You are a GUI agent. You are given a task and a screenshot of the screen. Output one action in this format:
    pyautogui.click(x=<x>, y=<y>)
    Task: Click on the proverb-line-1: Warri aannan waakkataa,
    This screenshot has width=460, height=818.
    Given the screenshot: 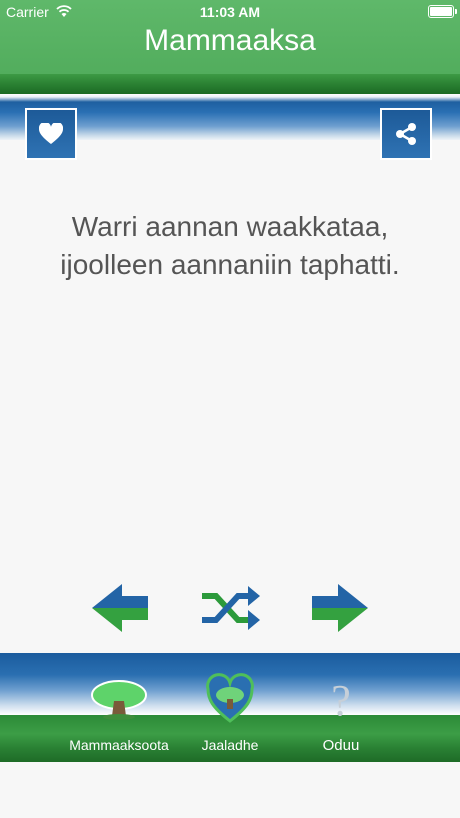 What is the action you would take?
    pyautogui.click(x=230, y=226)
    